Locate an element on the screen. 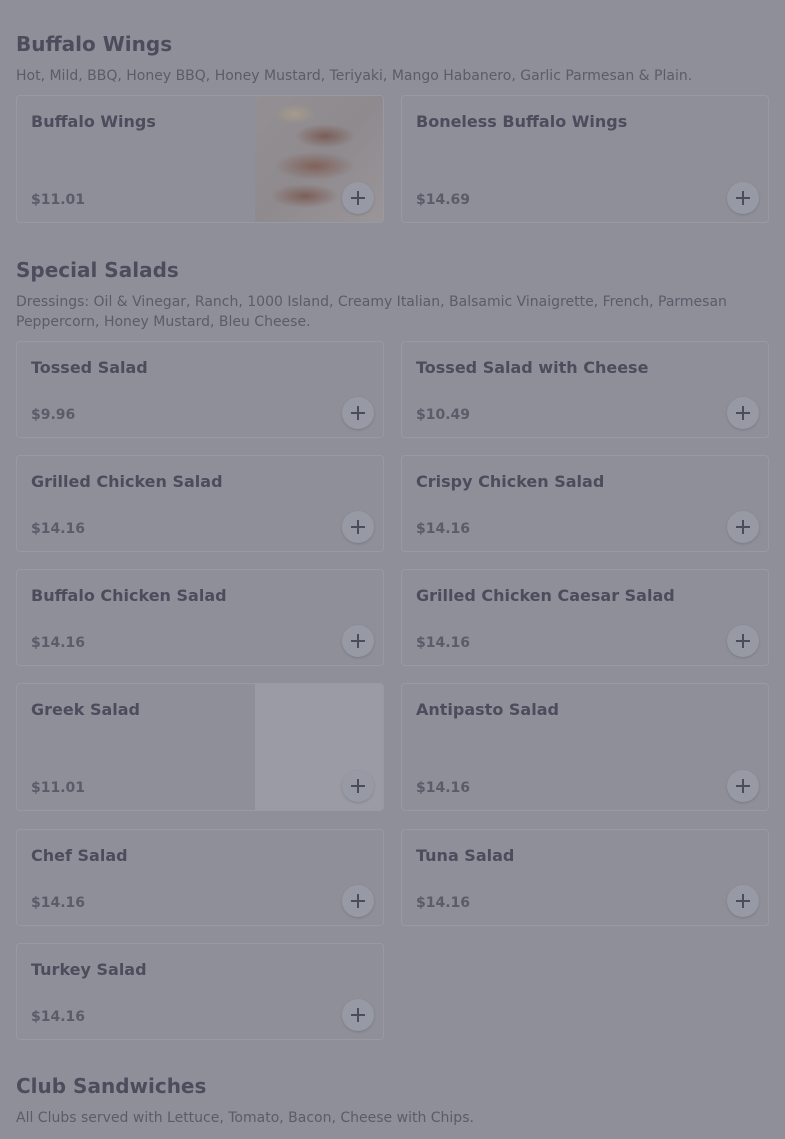  menu-item-card: Buffalo Chicken Salad $14.16 is located at coordinates (200, 617).